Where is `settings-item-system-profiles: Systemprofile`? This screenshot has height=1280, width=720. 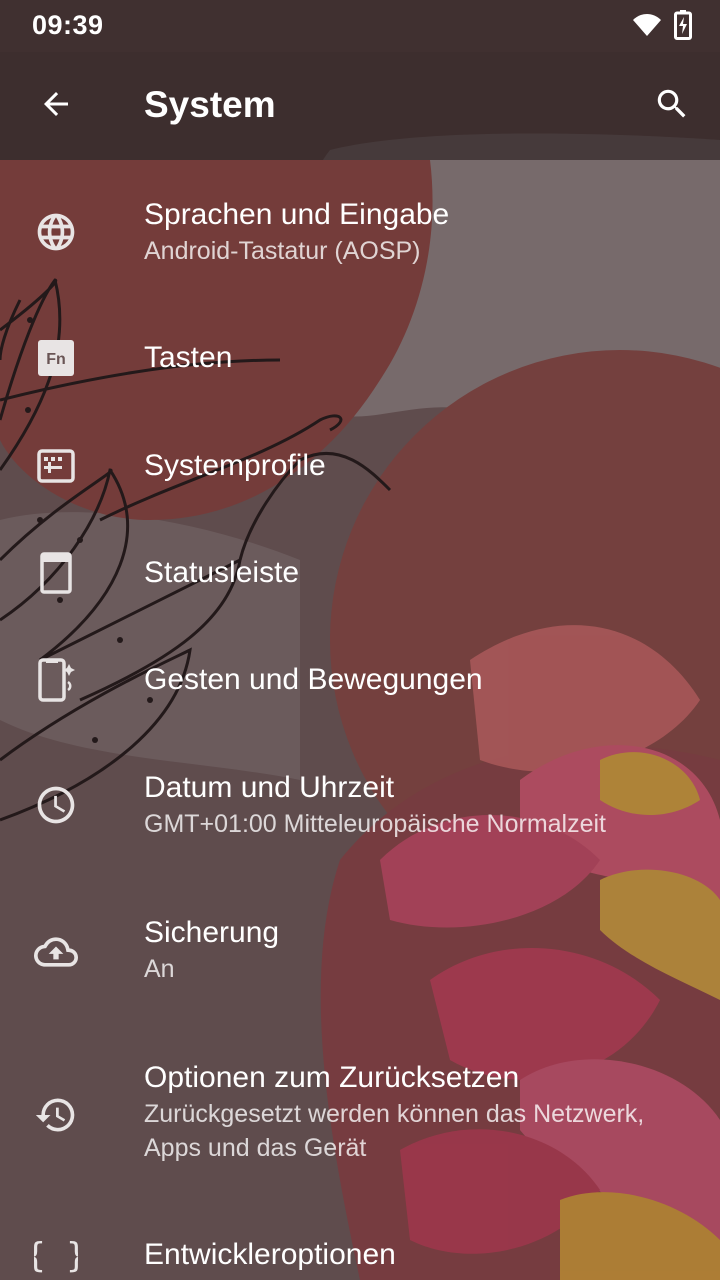
settings-item-system-profiles: Systemprofile is located at coordinates (360, 465).